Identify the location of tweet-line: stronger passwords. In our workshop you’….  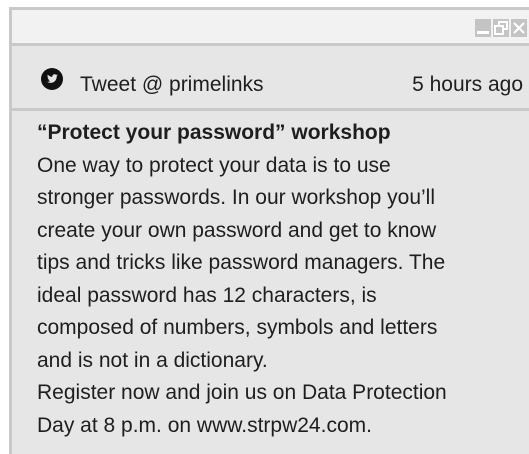
(236, 197).